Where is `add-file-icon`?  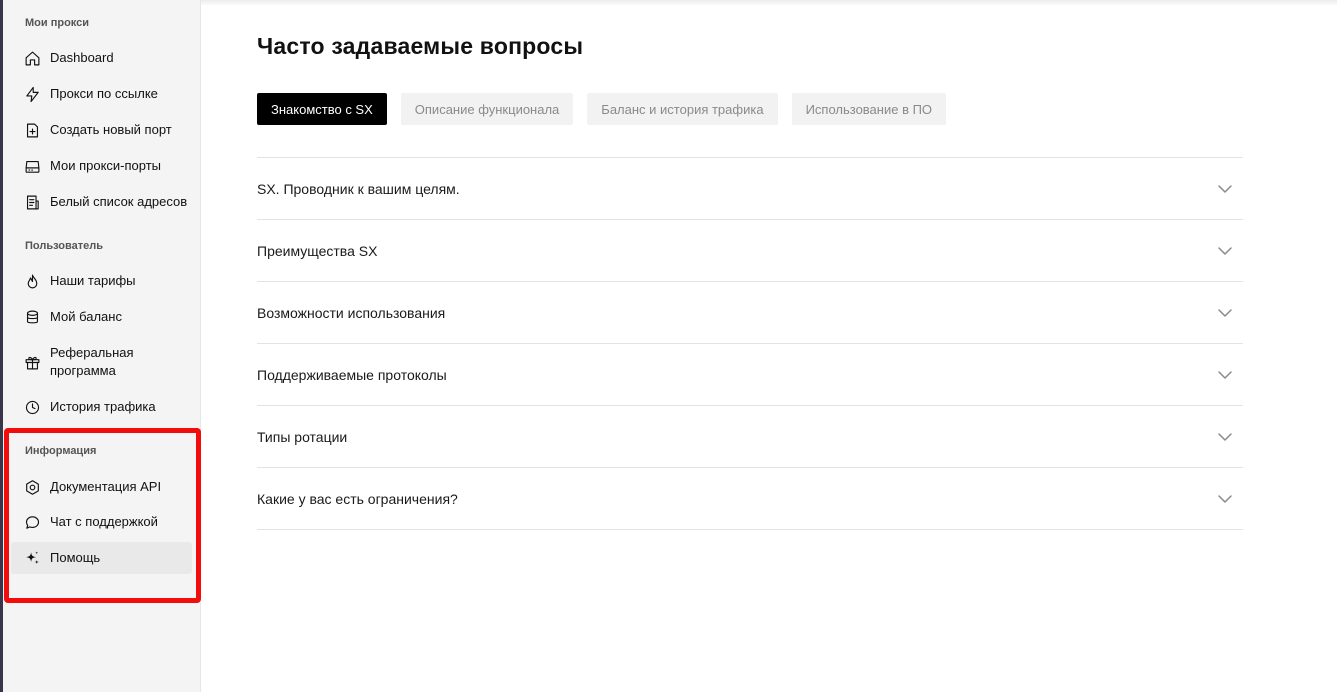
add-file-icon is located at coordinates (32, 130).